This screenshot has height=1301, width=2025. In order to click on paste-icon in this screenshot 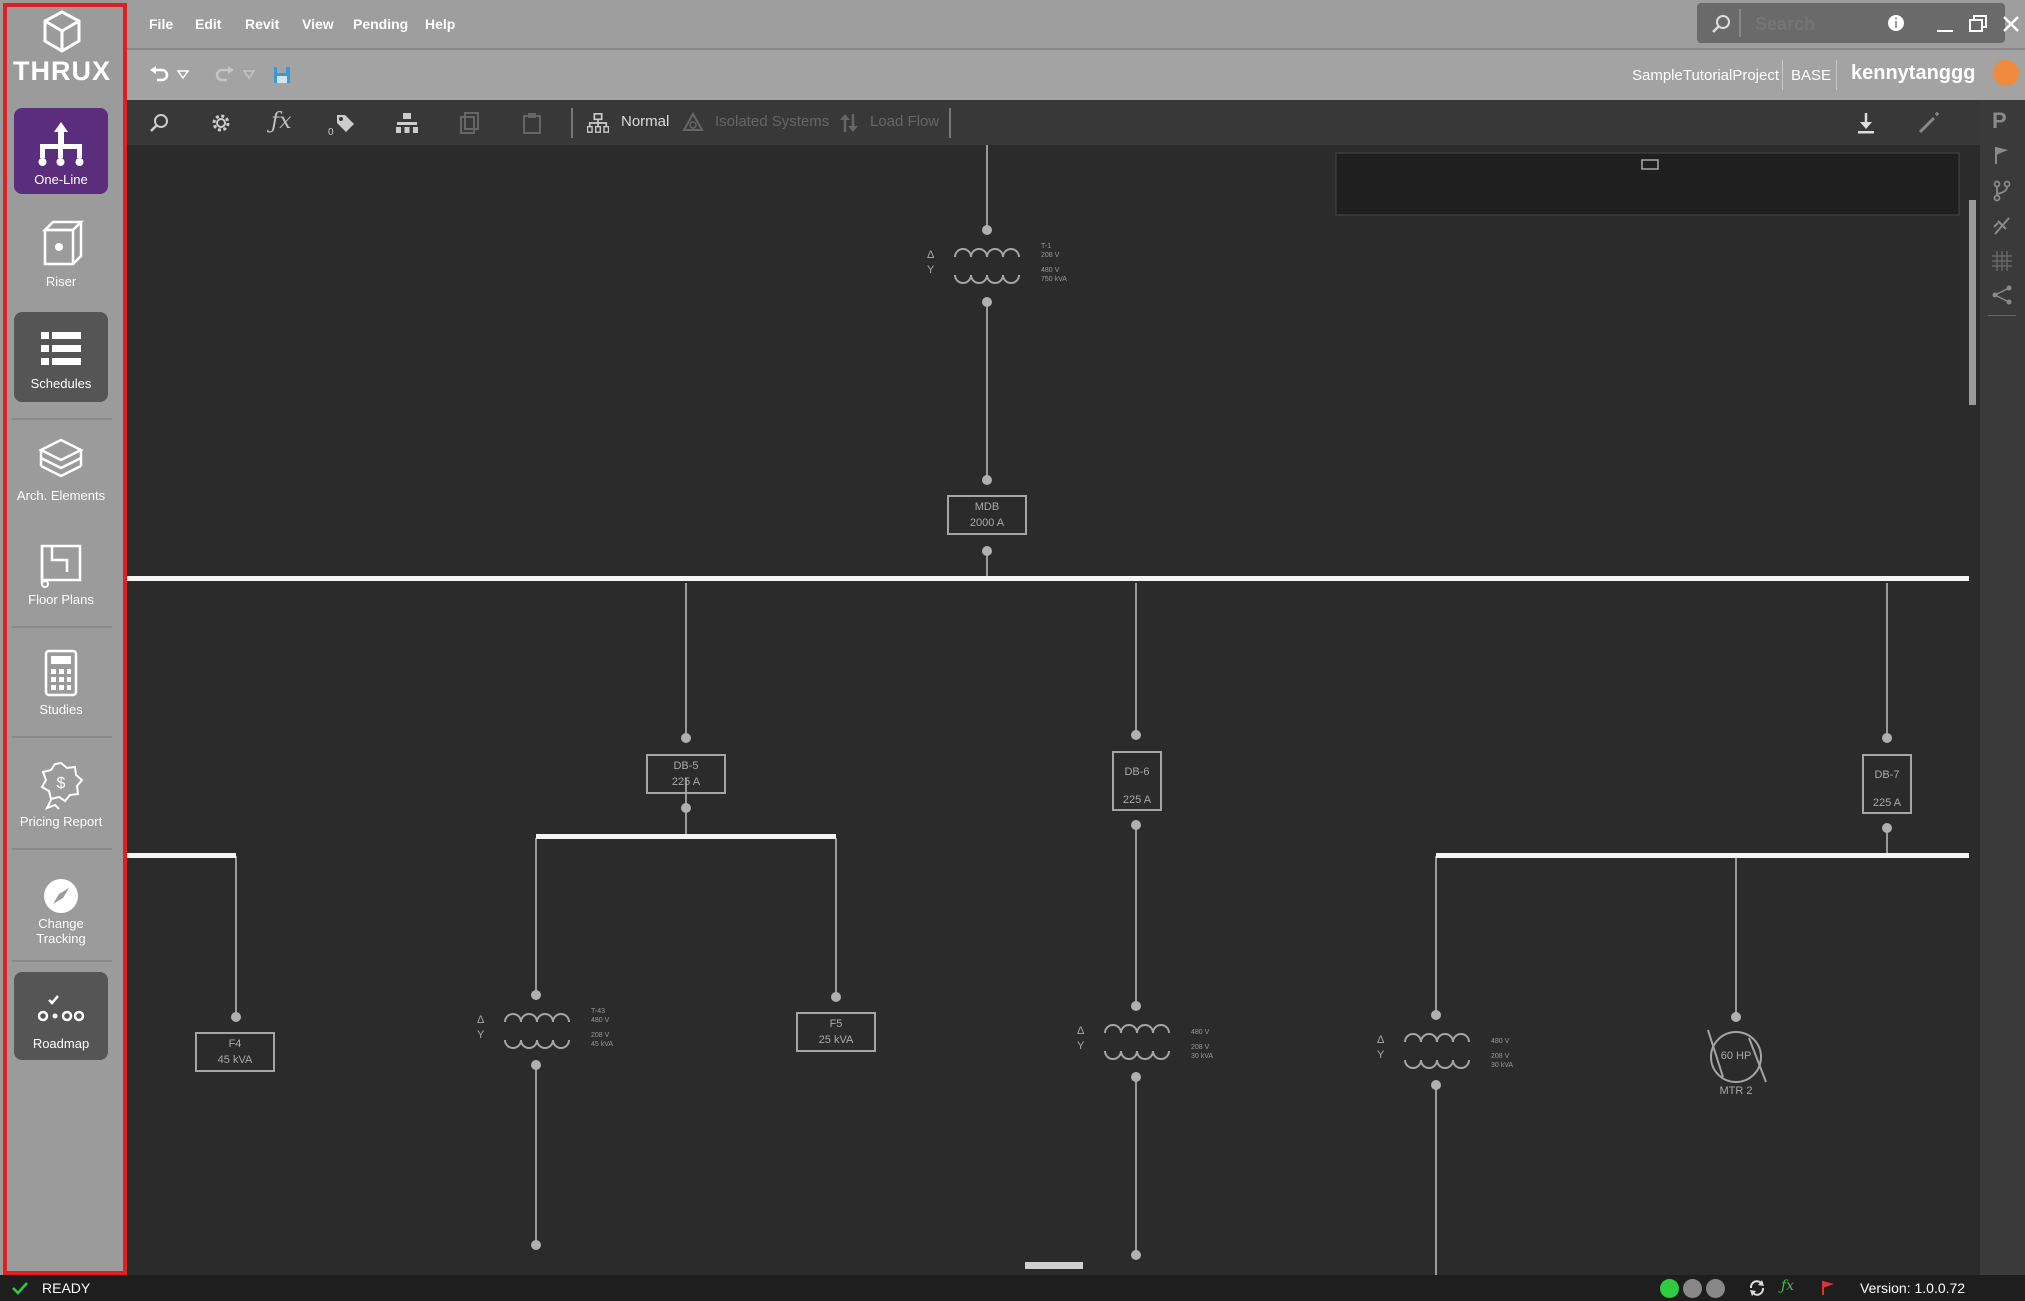, I will do `click(532, 123)`.